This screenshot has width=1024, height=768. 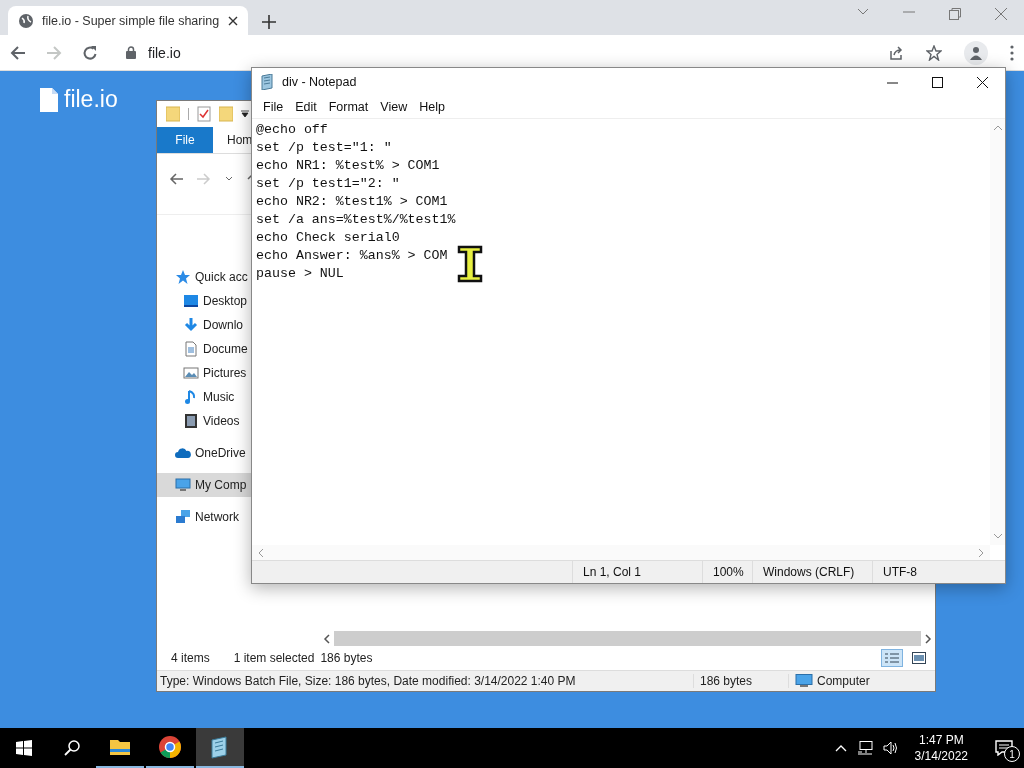 What do you see at coordinates (892, 658) in the screenshot?
I see `details-view-icon` at bounding box center [892, 658].